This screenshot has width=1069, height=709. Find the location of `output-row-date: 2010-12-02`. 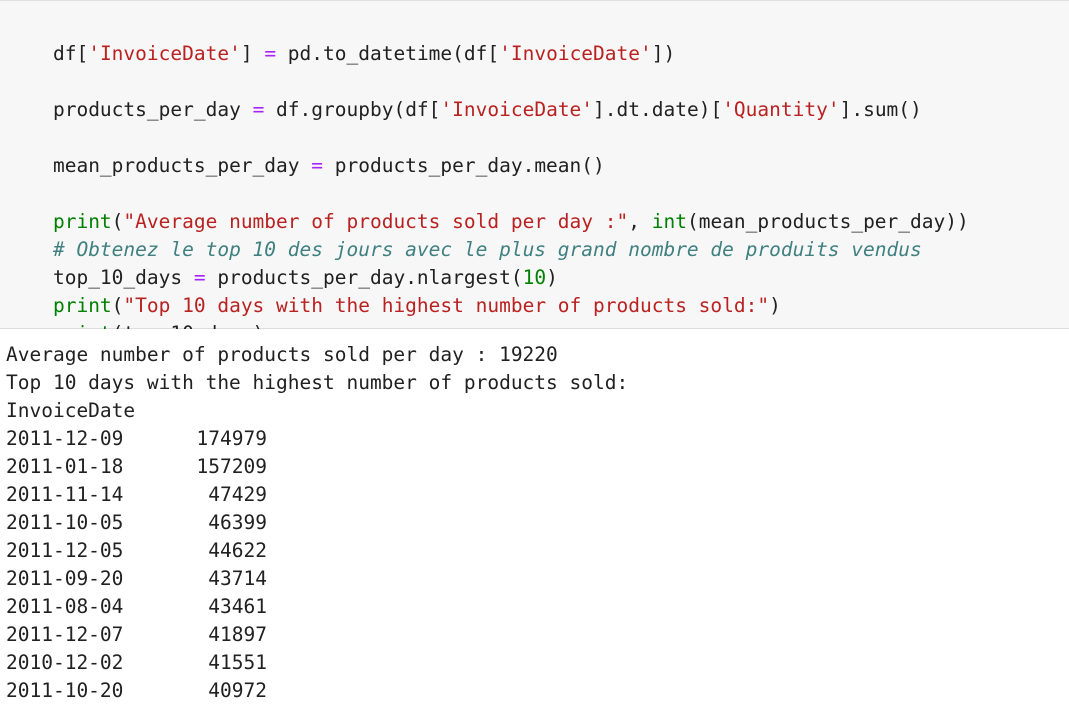

output-row-date: 2010-12-02 is located at coordinates (65, 662).